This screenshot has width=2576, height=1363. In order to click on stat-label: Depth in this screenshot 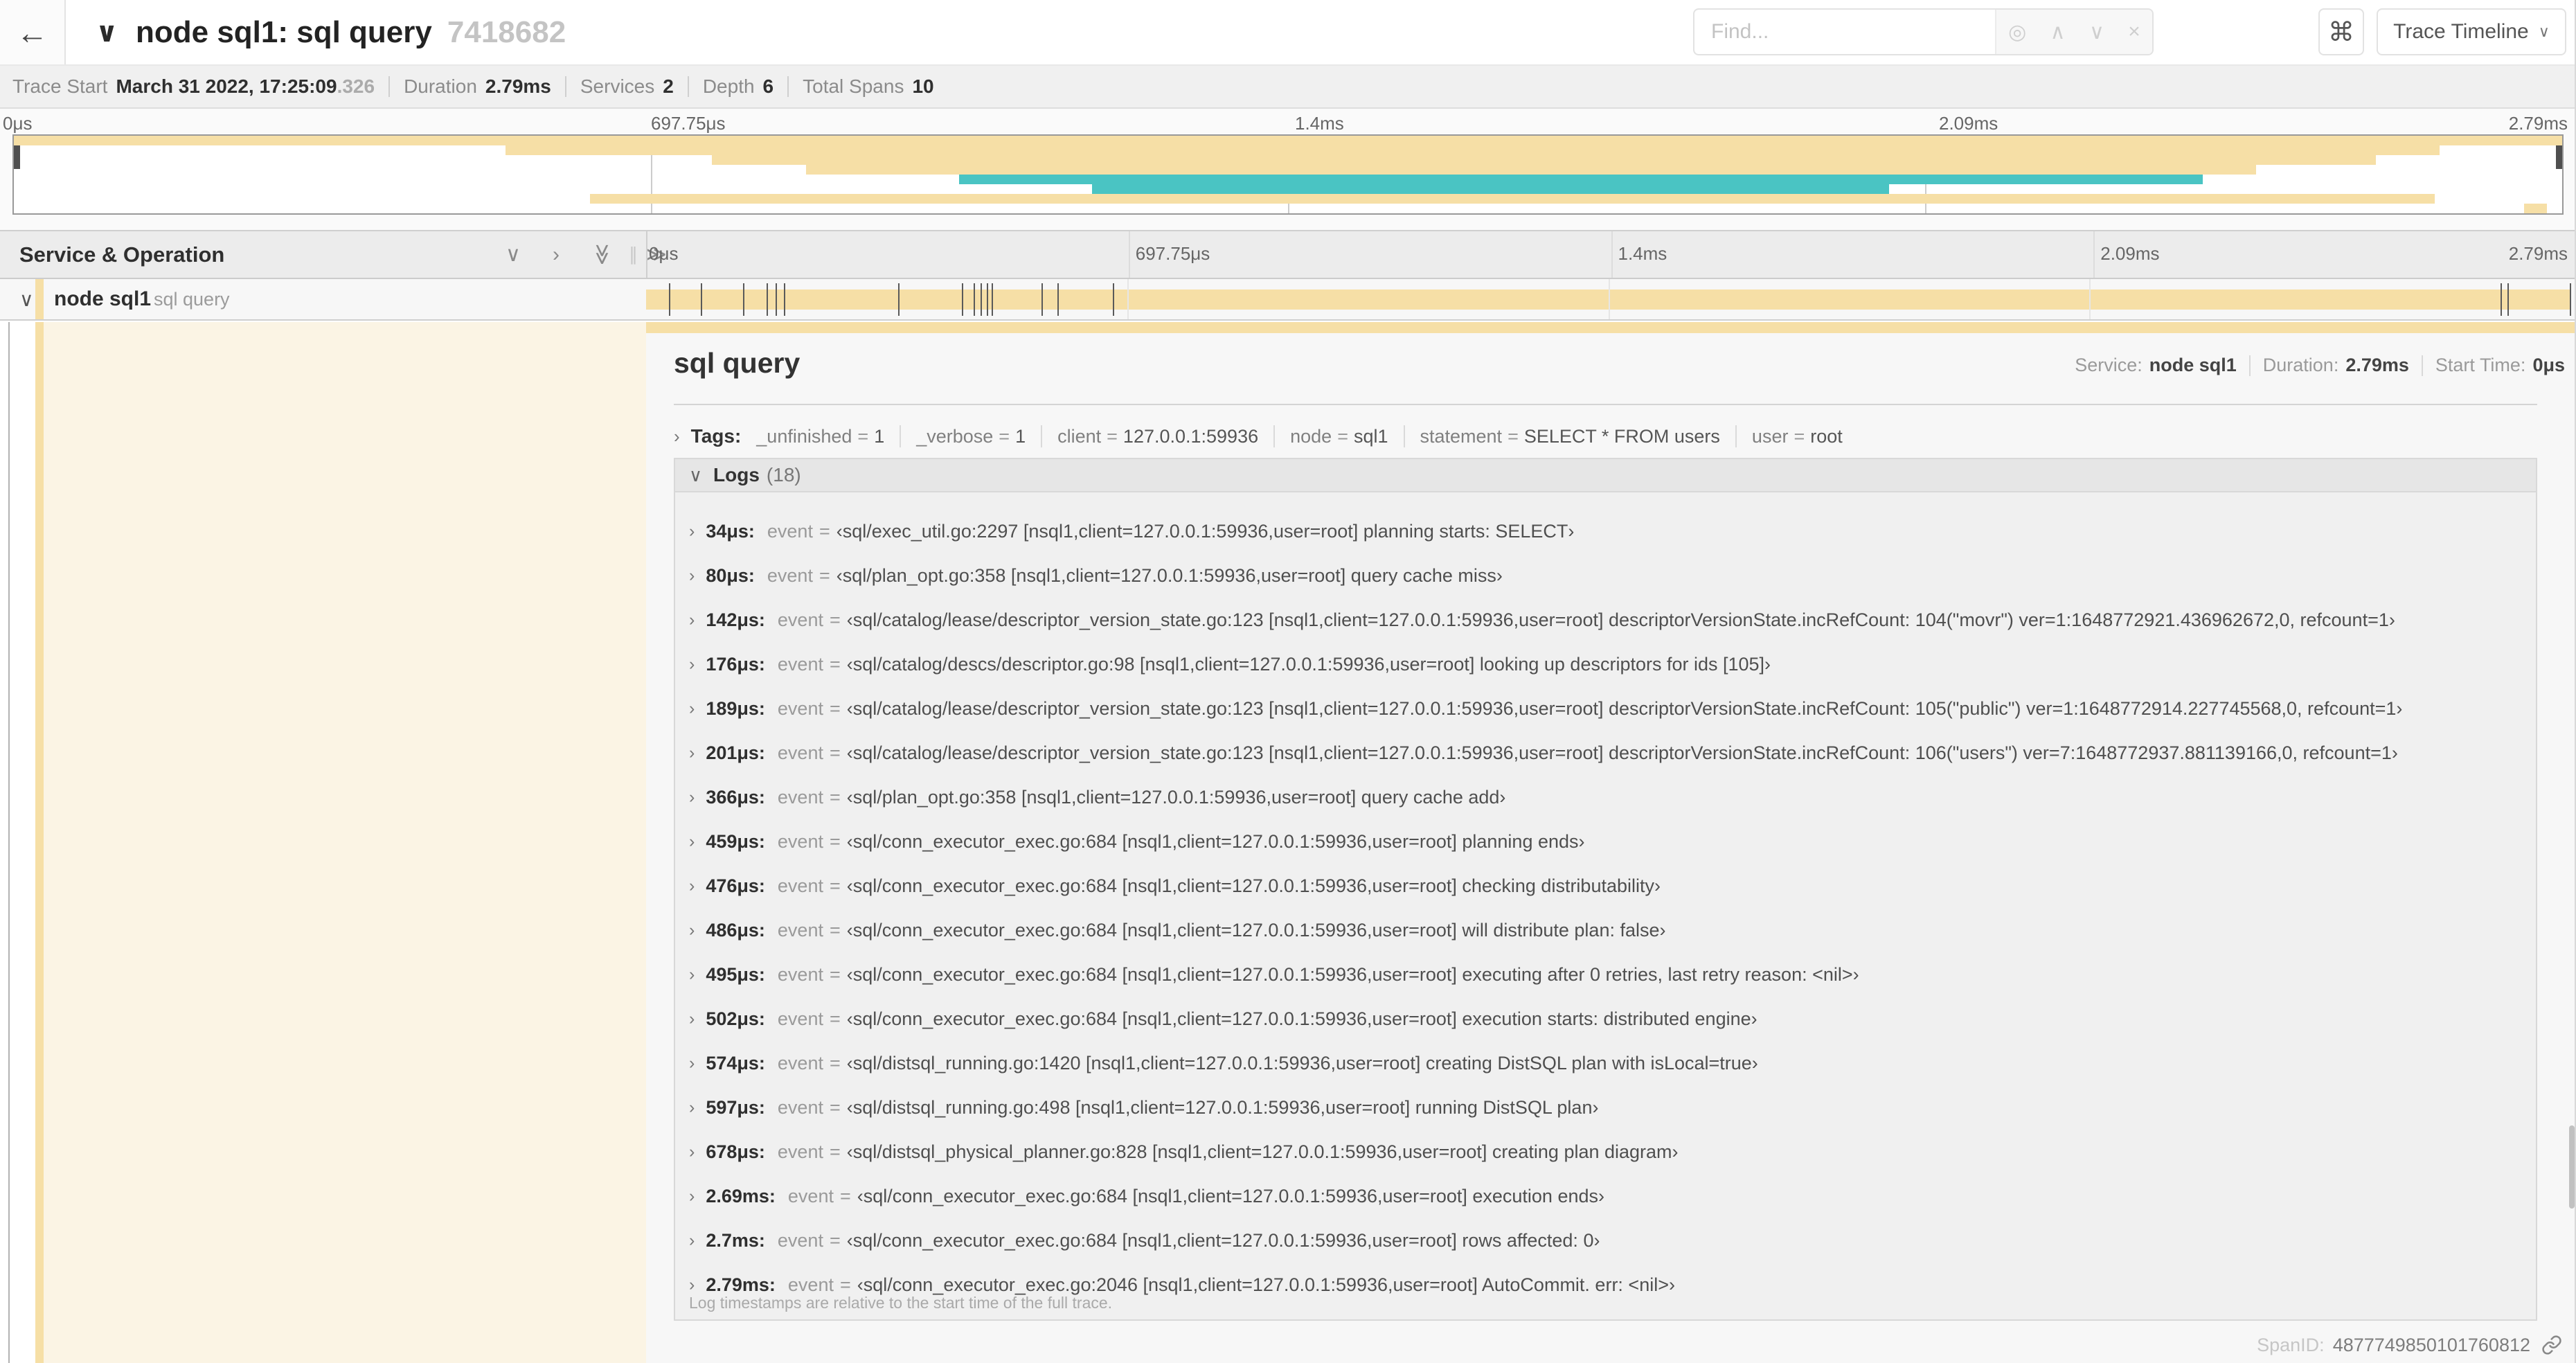, I will do `click(729, 86)`.